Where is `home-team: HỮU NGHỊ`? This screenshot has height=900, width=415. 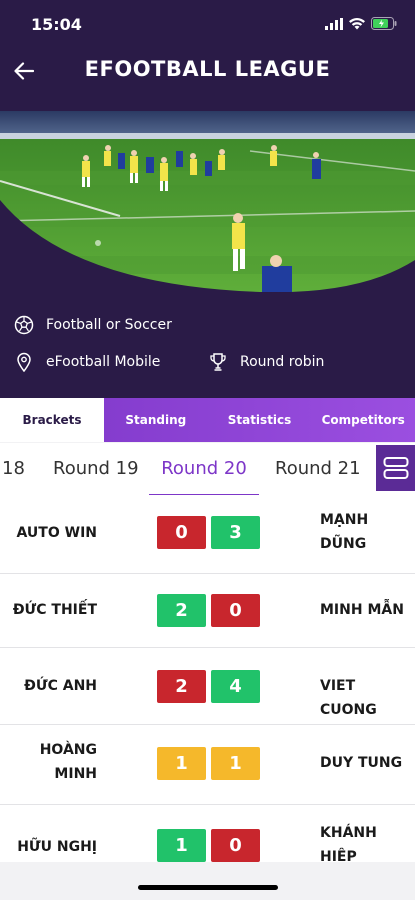 home-team: HỮU NGHỊ is located at coordinates (57, 847).